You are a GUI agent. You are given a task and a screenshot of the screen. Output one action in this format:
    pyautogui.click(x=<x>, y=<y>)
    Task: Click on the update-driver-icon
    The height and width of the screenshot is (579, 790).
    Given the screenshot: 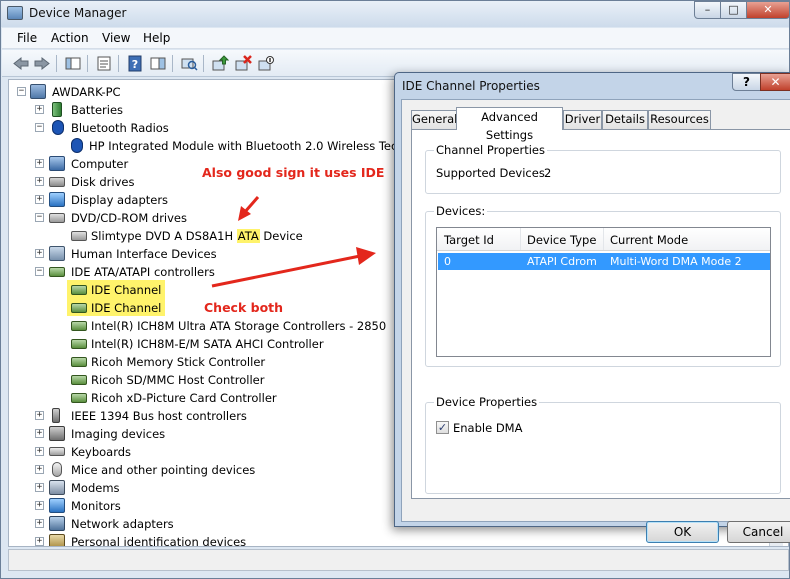 What is the action you would take?
    pyautogui.click(x=220, y=63)
    